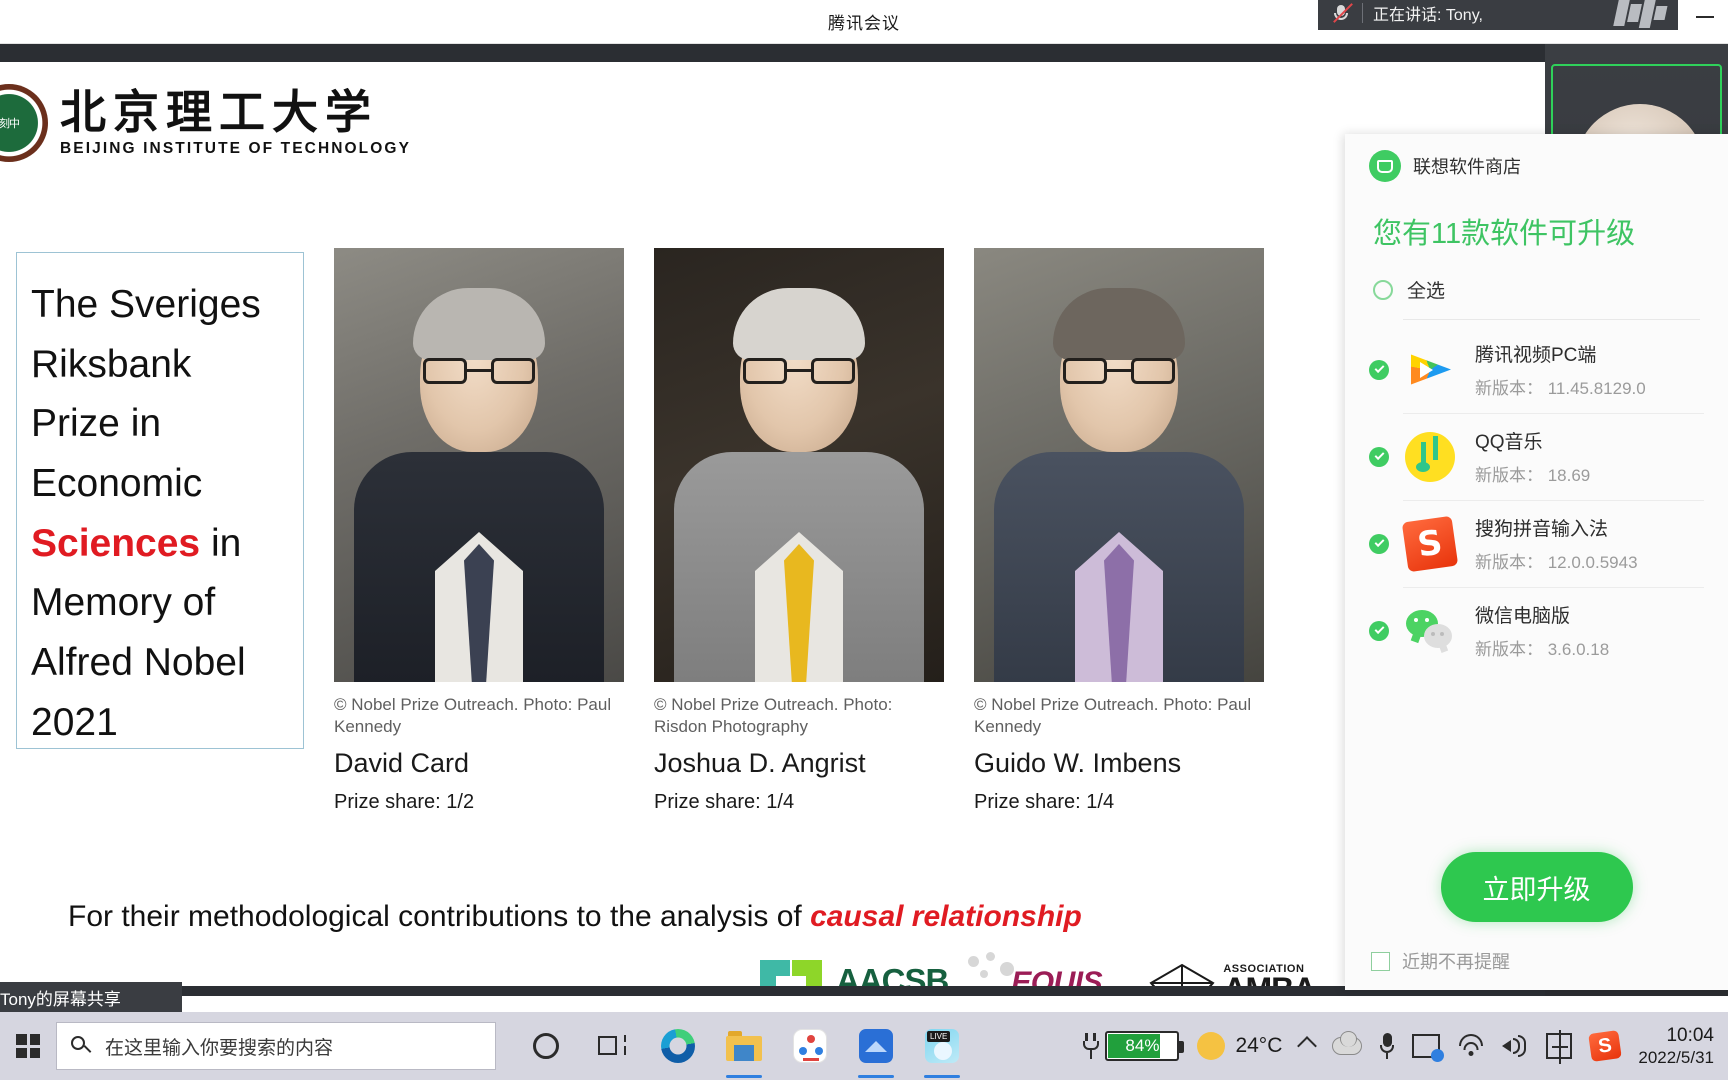 This screenshot has width=1728, height=1080. I want to click on meeting-app-title: 腾讯会议, so click(864, 23).